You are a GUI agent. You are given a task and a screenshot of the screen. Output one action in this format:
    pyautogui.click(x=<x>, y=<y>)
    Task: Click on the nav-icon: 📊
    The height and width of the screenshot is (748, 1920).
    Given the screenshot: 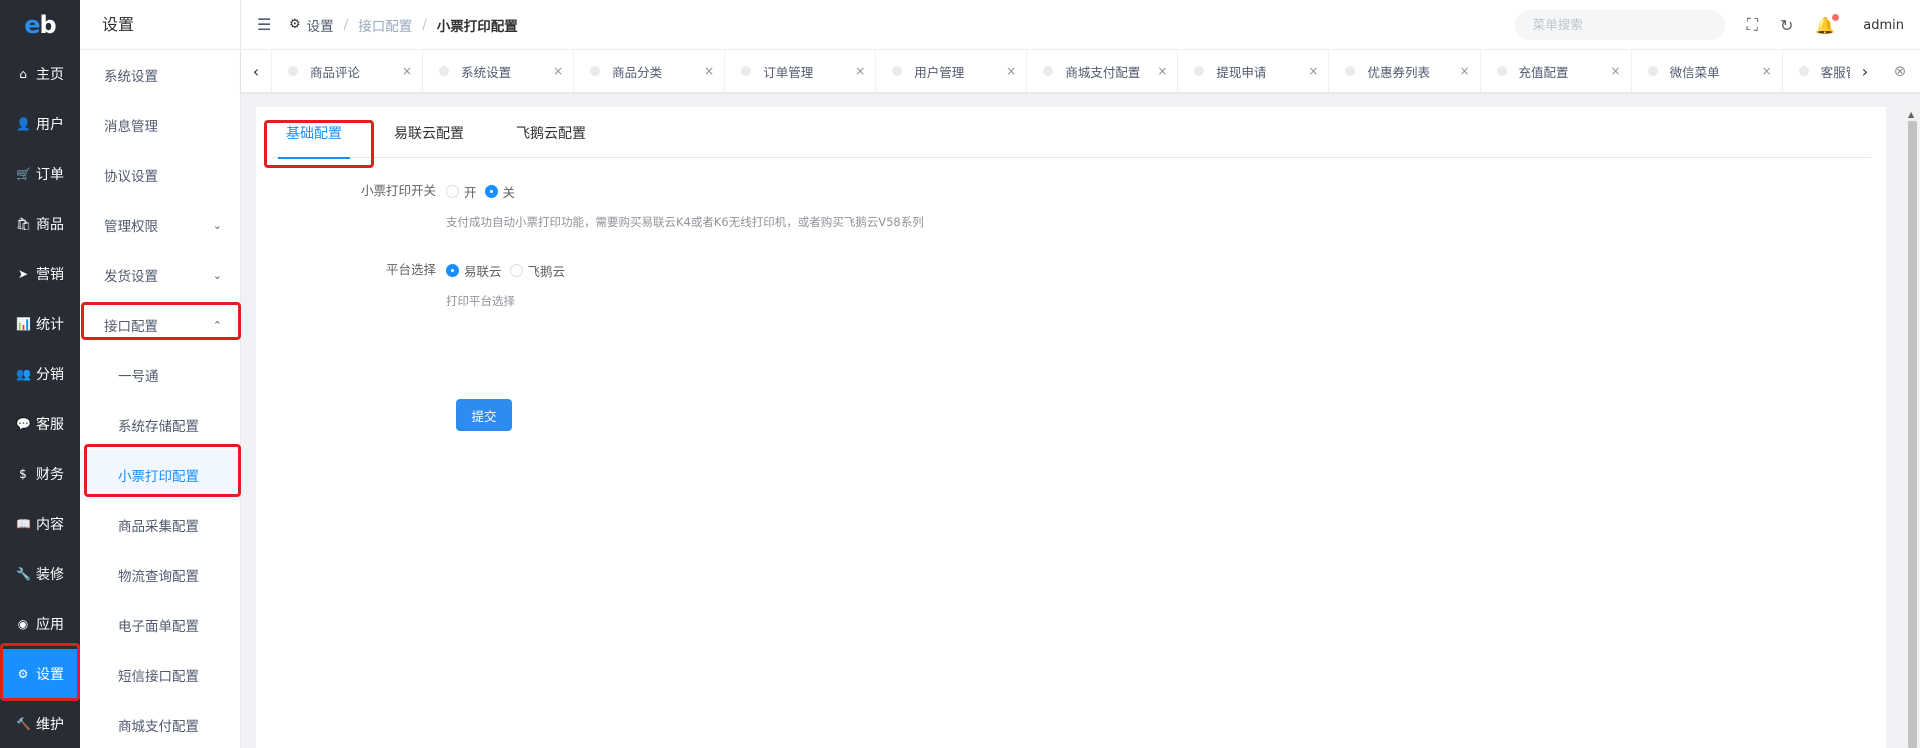 What is the action you would take?
    pyautogui.click(x=23, y=324)
    